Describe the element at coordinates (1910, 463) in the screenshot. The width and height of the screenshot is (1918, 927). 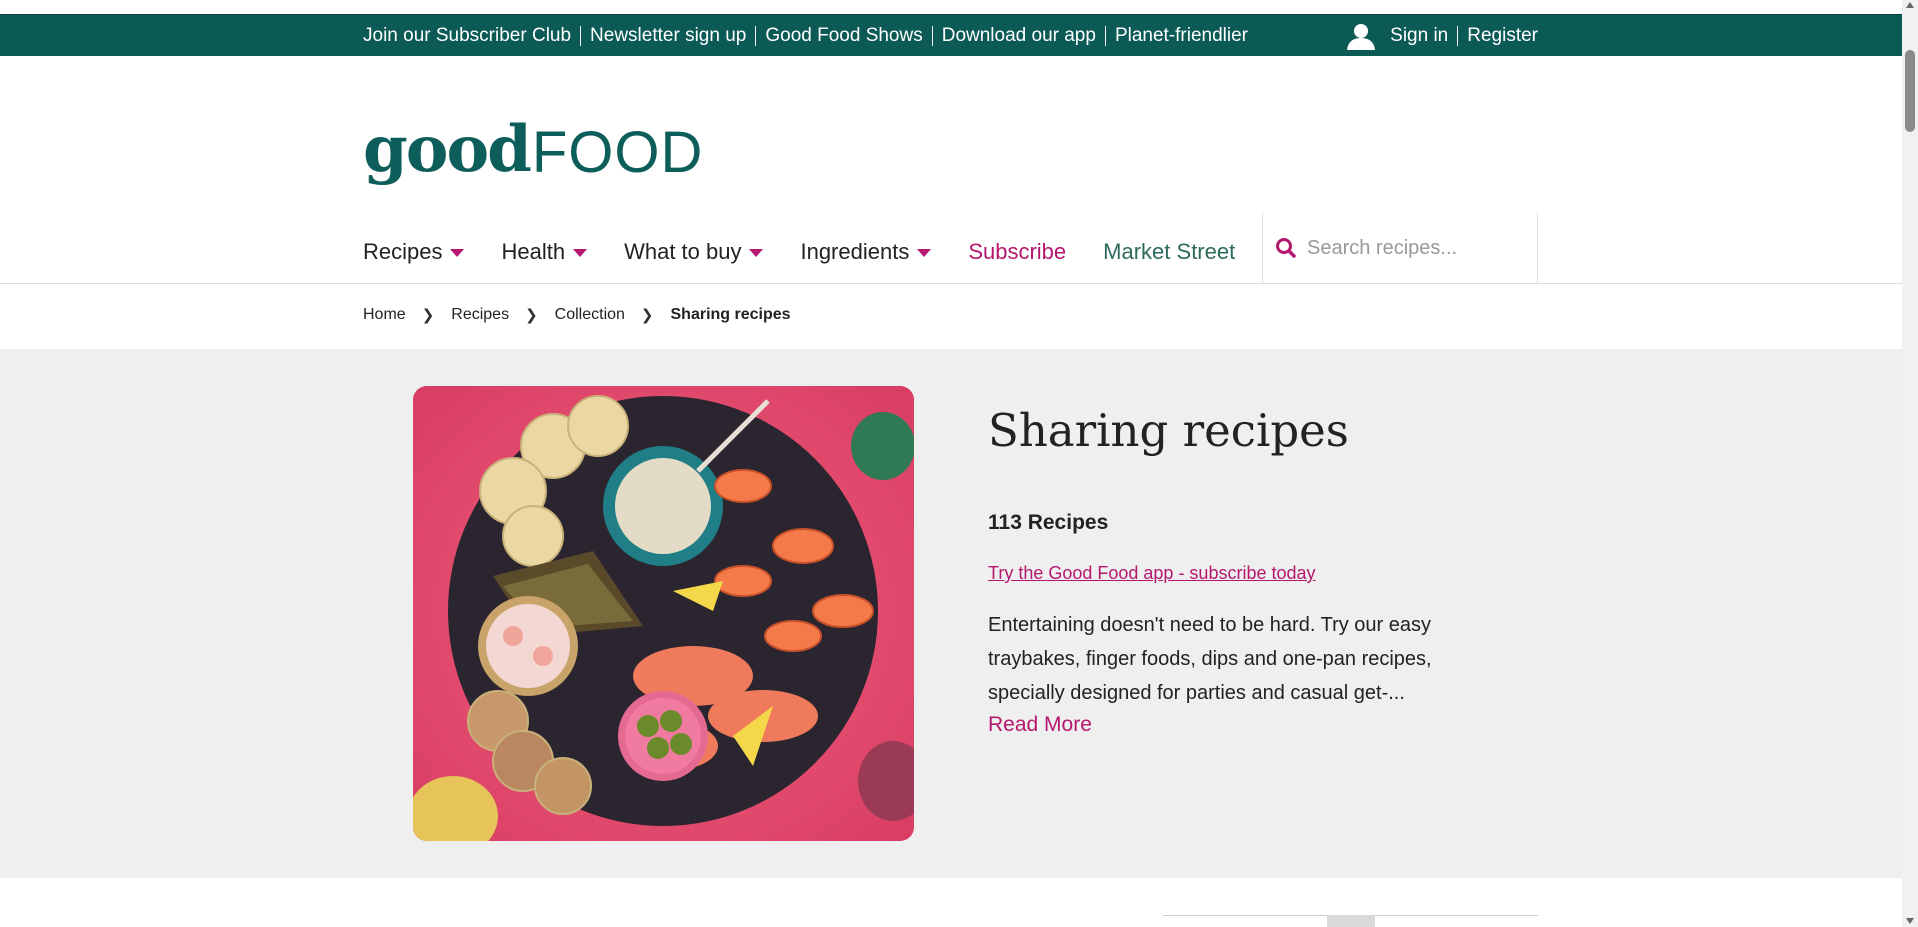
I see `page-scrollbar` at that location.